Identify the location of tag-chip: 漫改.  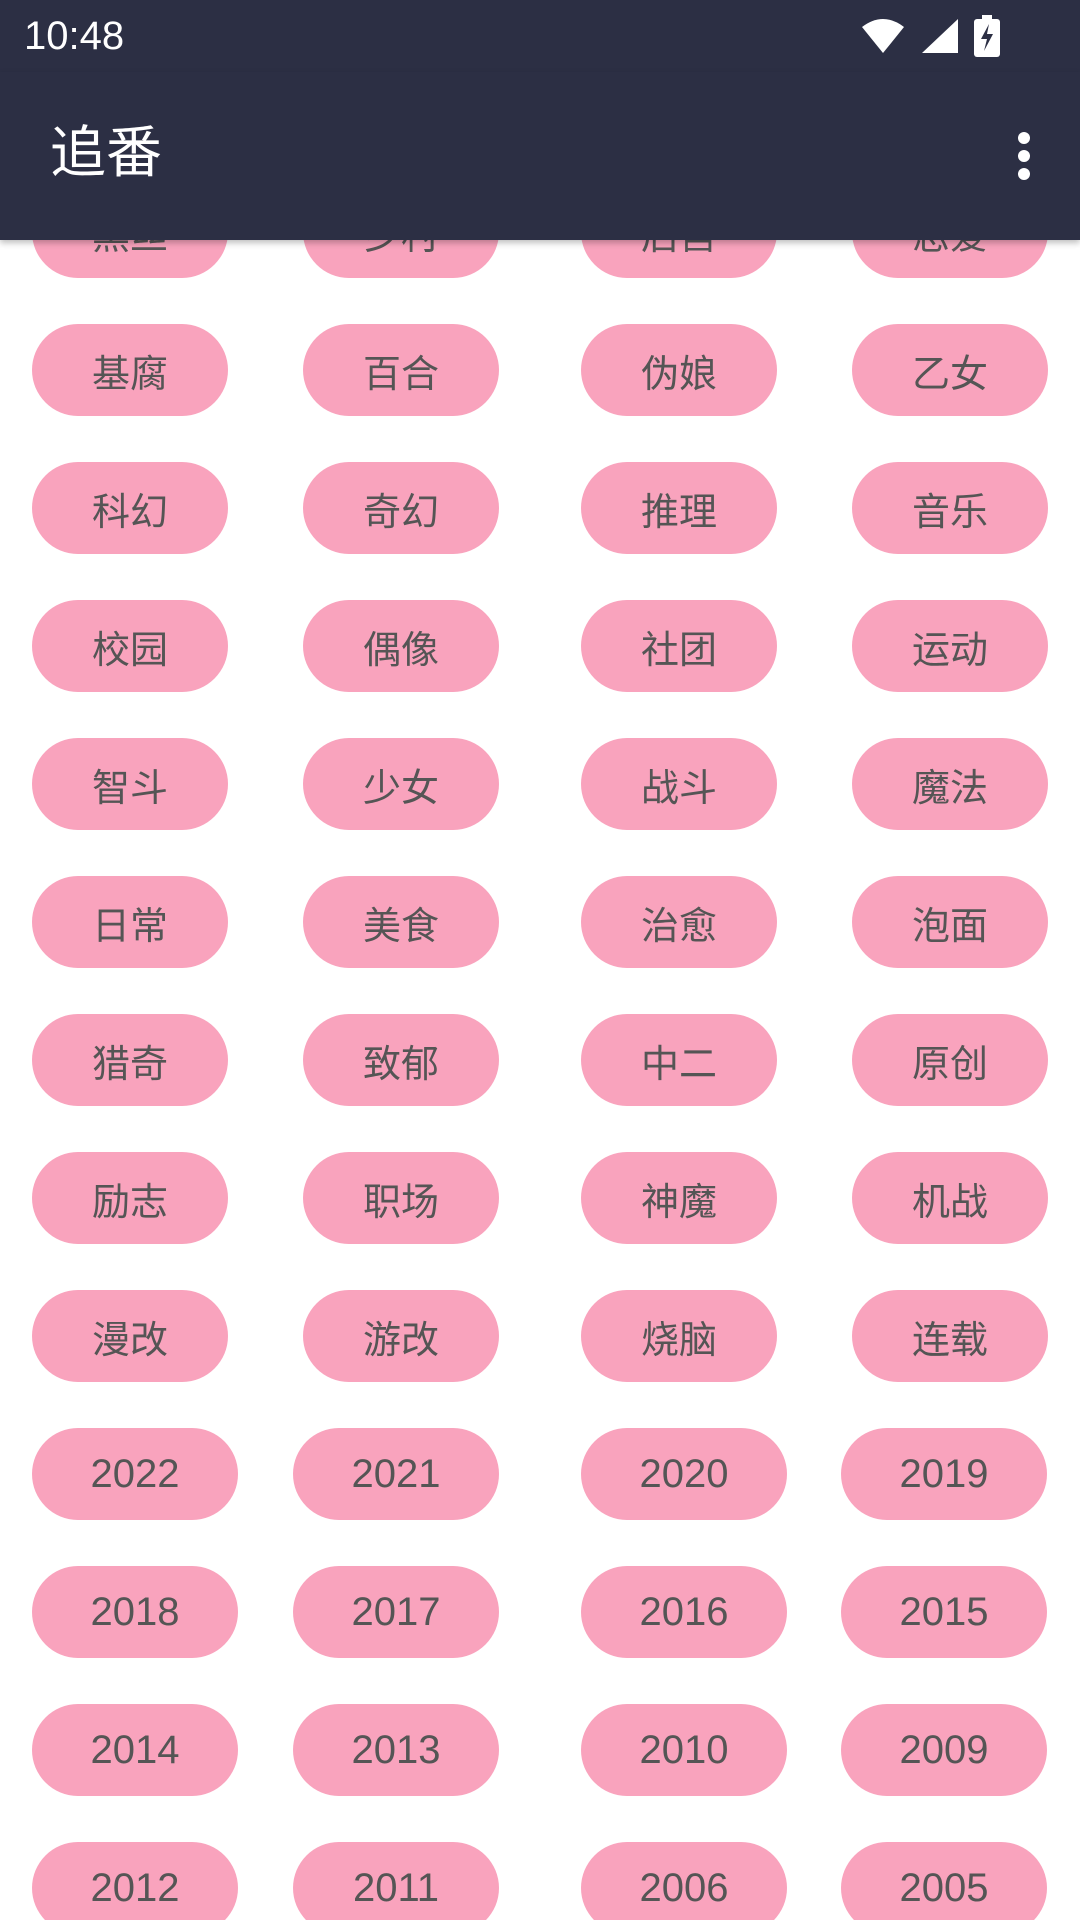
(130, 1336).